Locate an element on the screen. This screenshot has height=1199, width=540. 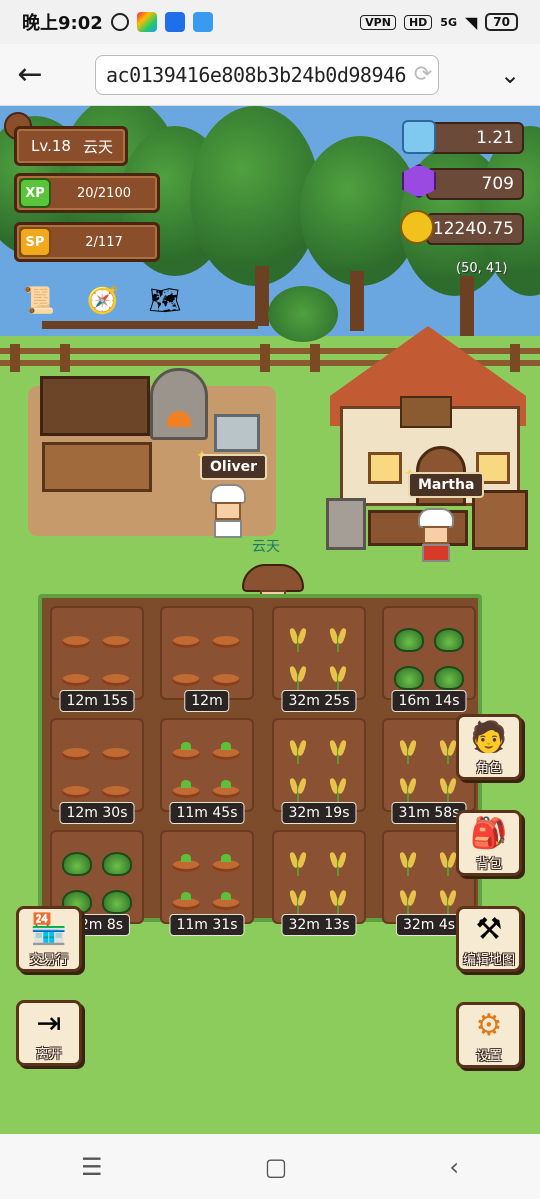
level-panel: Lv.18 云天 is located at coordinates (71, 146).